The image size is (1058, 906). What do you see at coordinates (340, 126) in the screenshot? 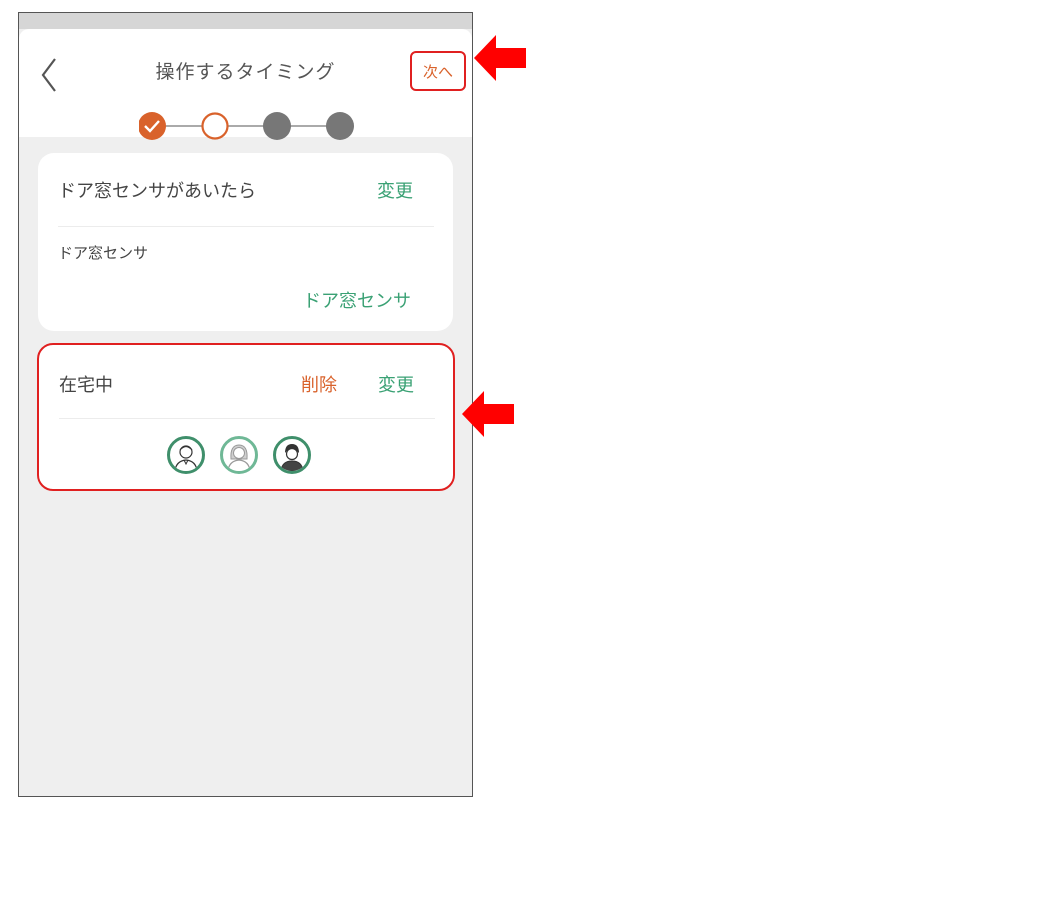
I see `step-4-pending` at bounding box center [340, 126].